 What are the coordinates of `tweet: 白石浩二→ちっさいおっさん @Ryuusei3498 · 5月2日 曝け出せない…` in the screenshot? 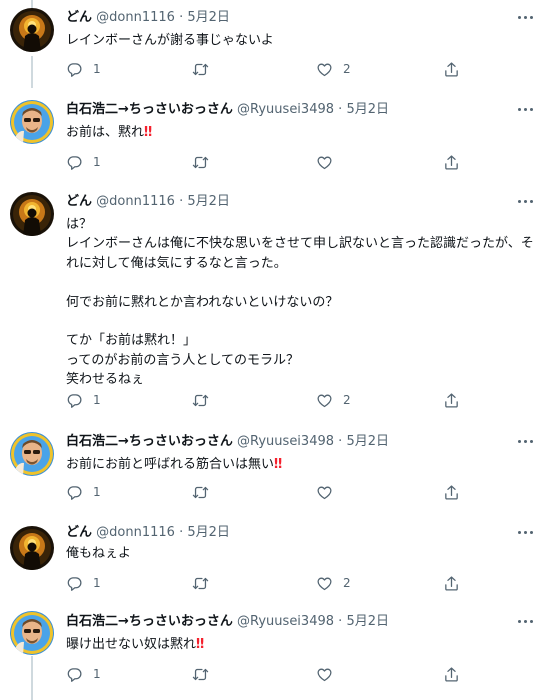 It's located at (275, 653).